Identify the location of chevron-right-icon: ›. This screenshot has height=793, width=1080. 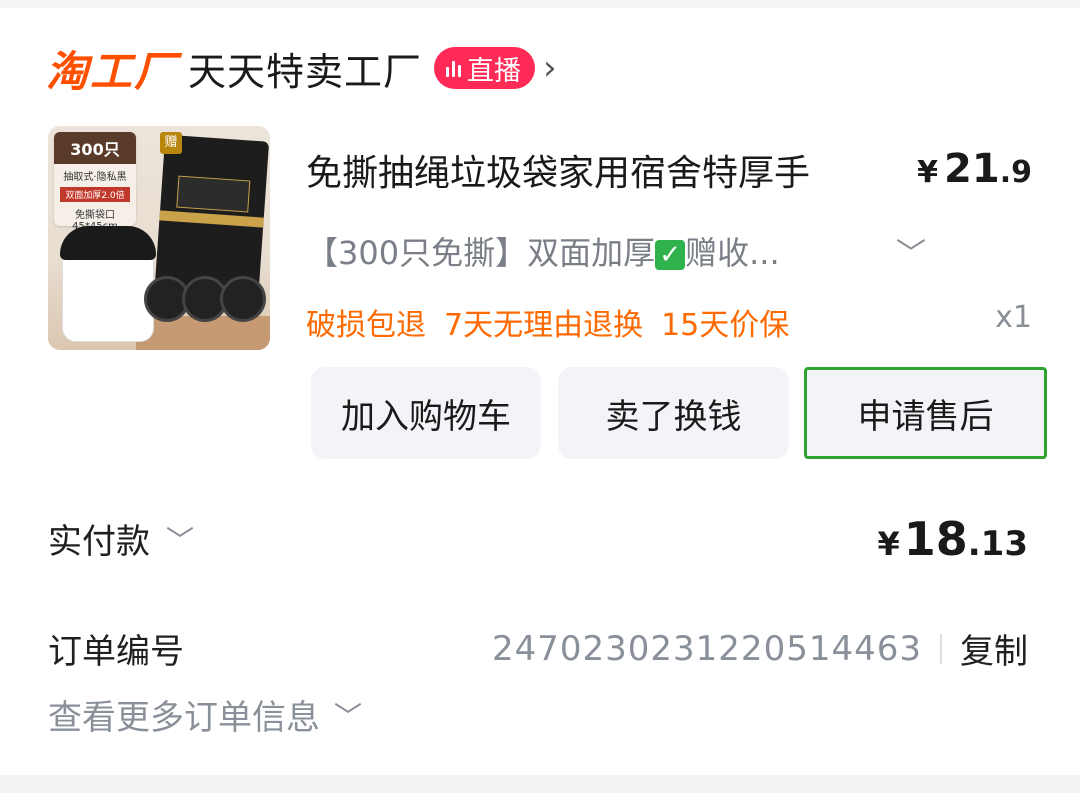
(550, 68).